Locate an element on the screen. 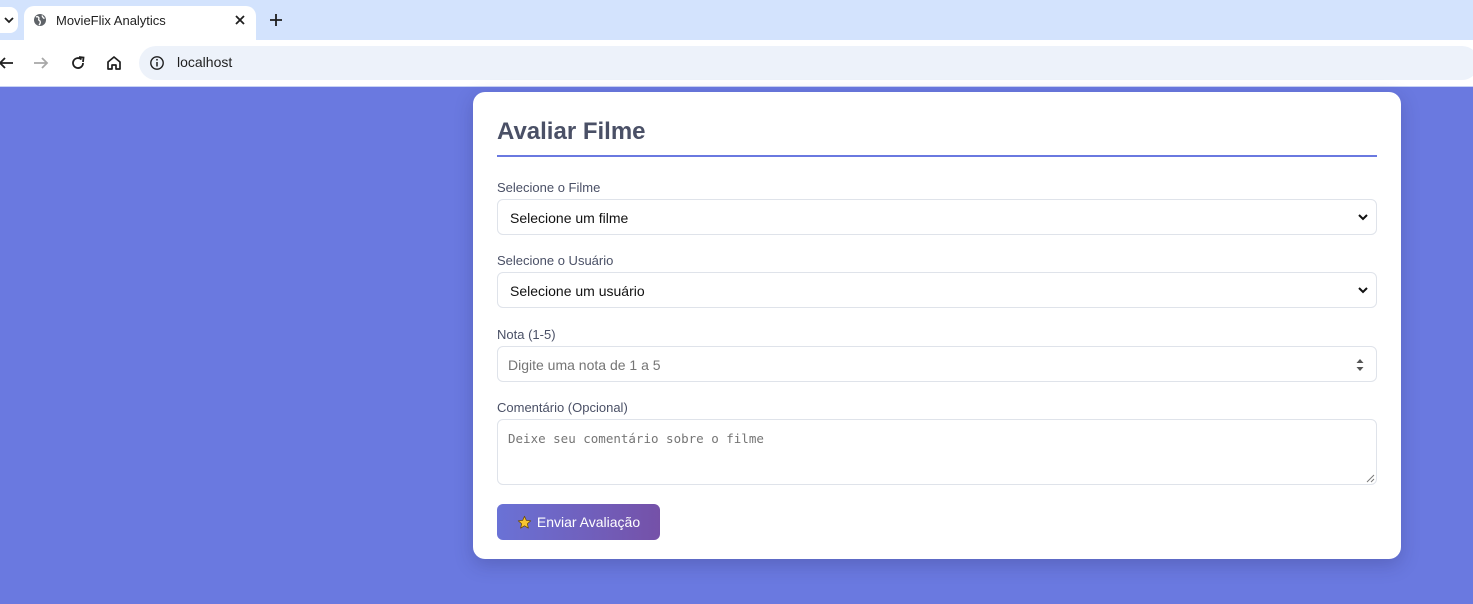 The image size is (1473, 604). tab-title: MovieFlix Analytics is located at coordinates (111, 20).